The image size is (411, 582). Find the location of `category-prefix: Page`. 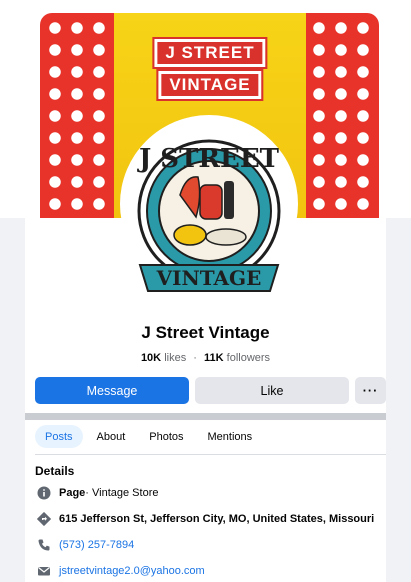

category-prefix: Page is located at coordinates (72, 493).